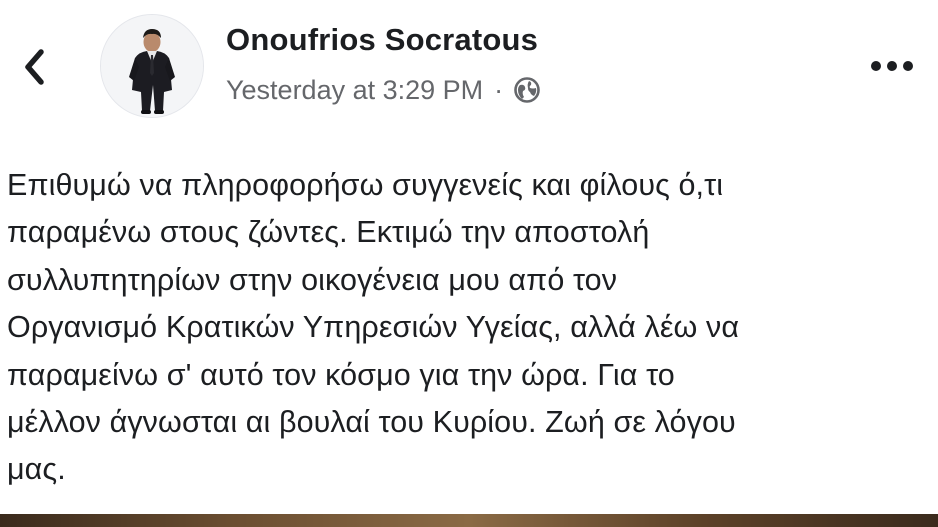  I want to click on post-timestamp: Yesterday at 3:29 PM, so click(354, 90).